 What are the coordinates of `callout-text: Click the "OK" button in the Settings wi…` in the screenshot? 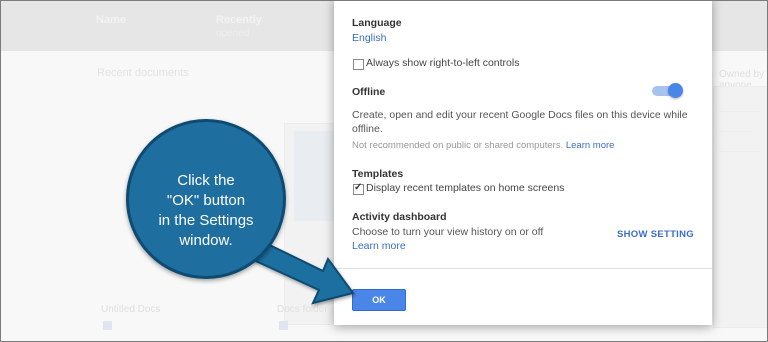 It's located at (206, 211).